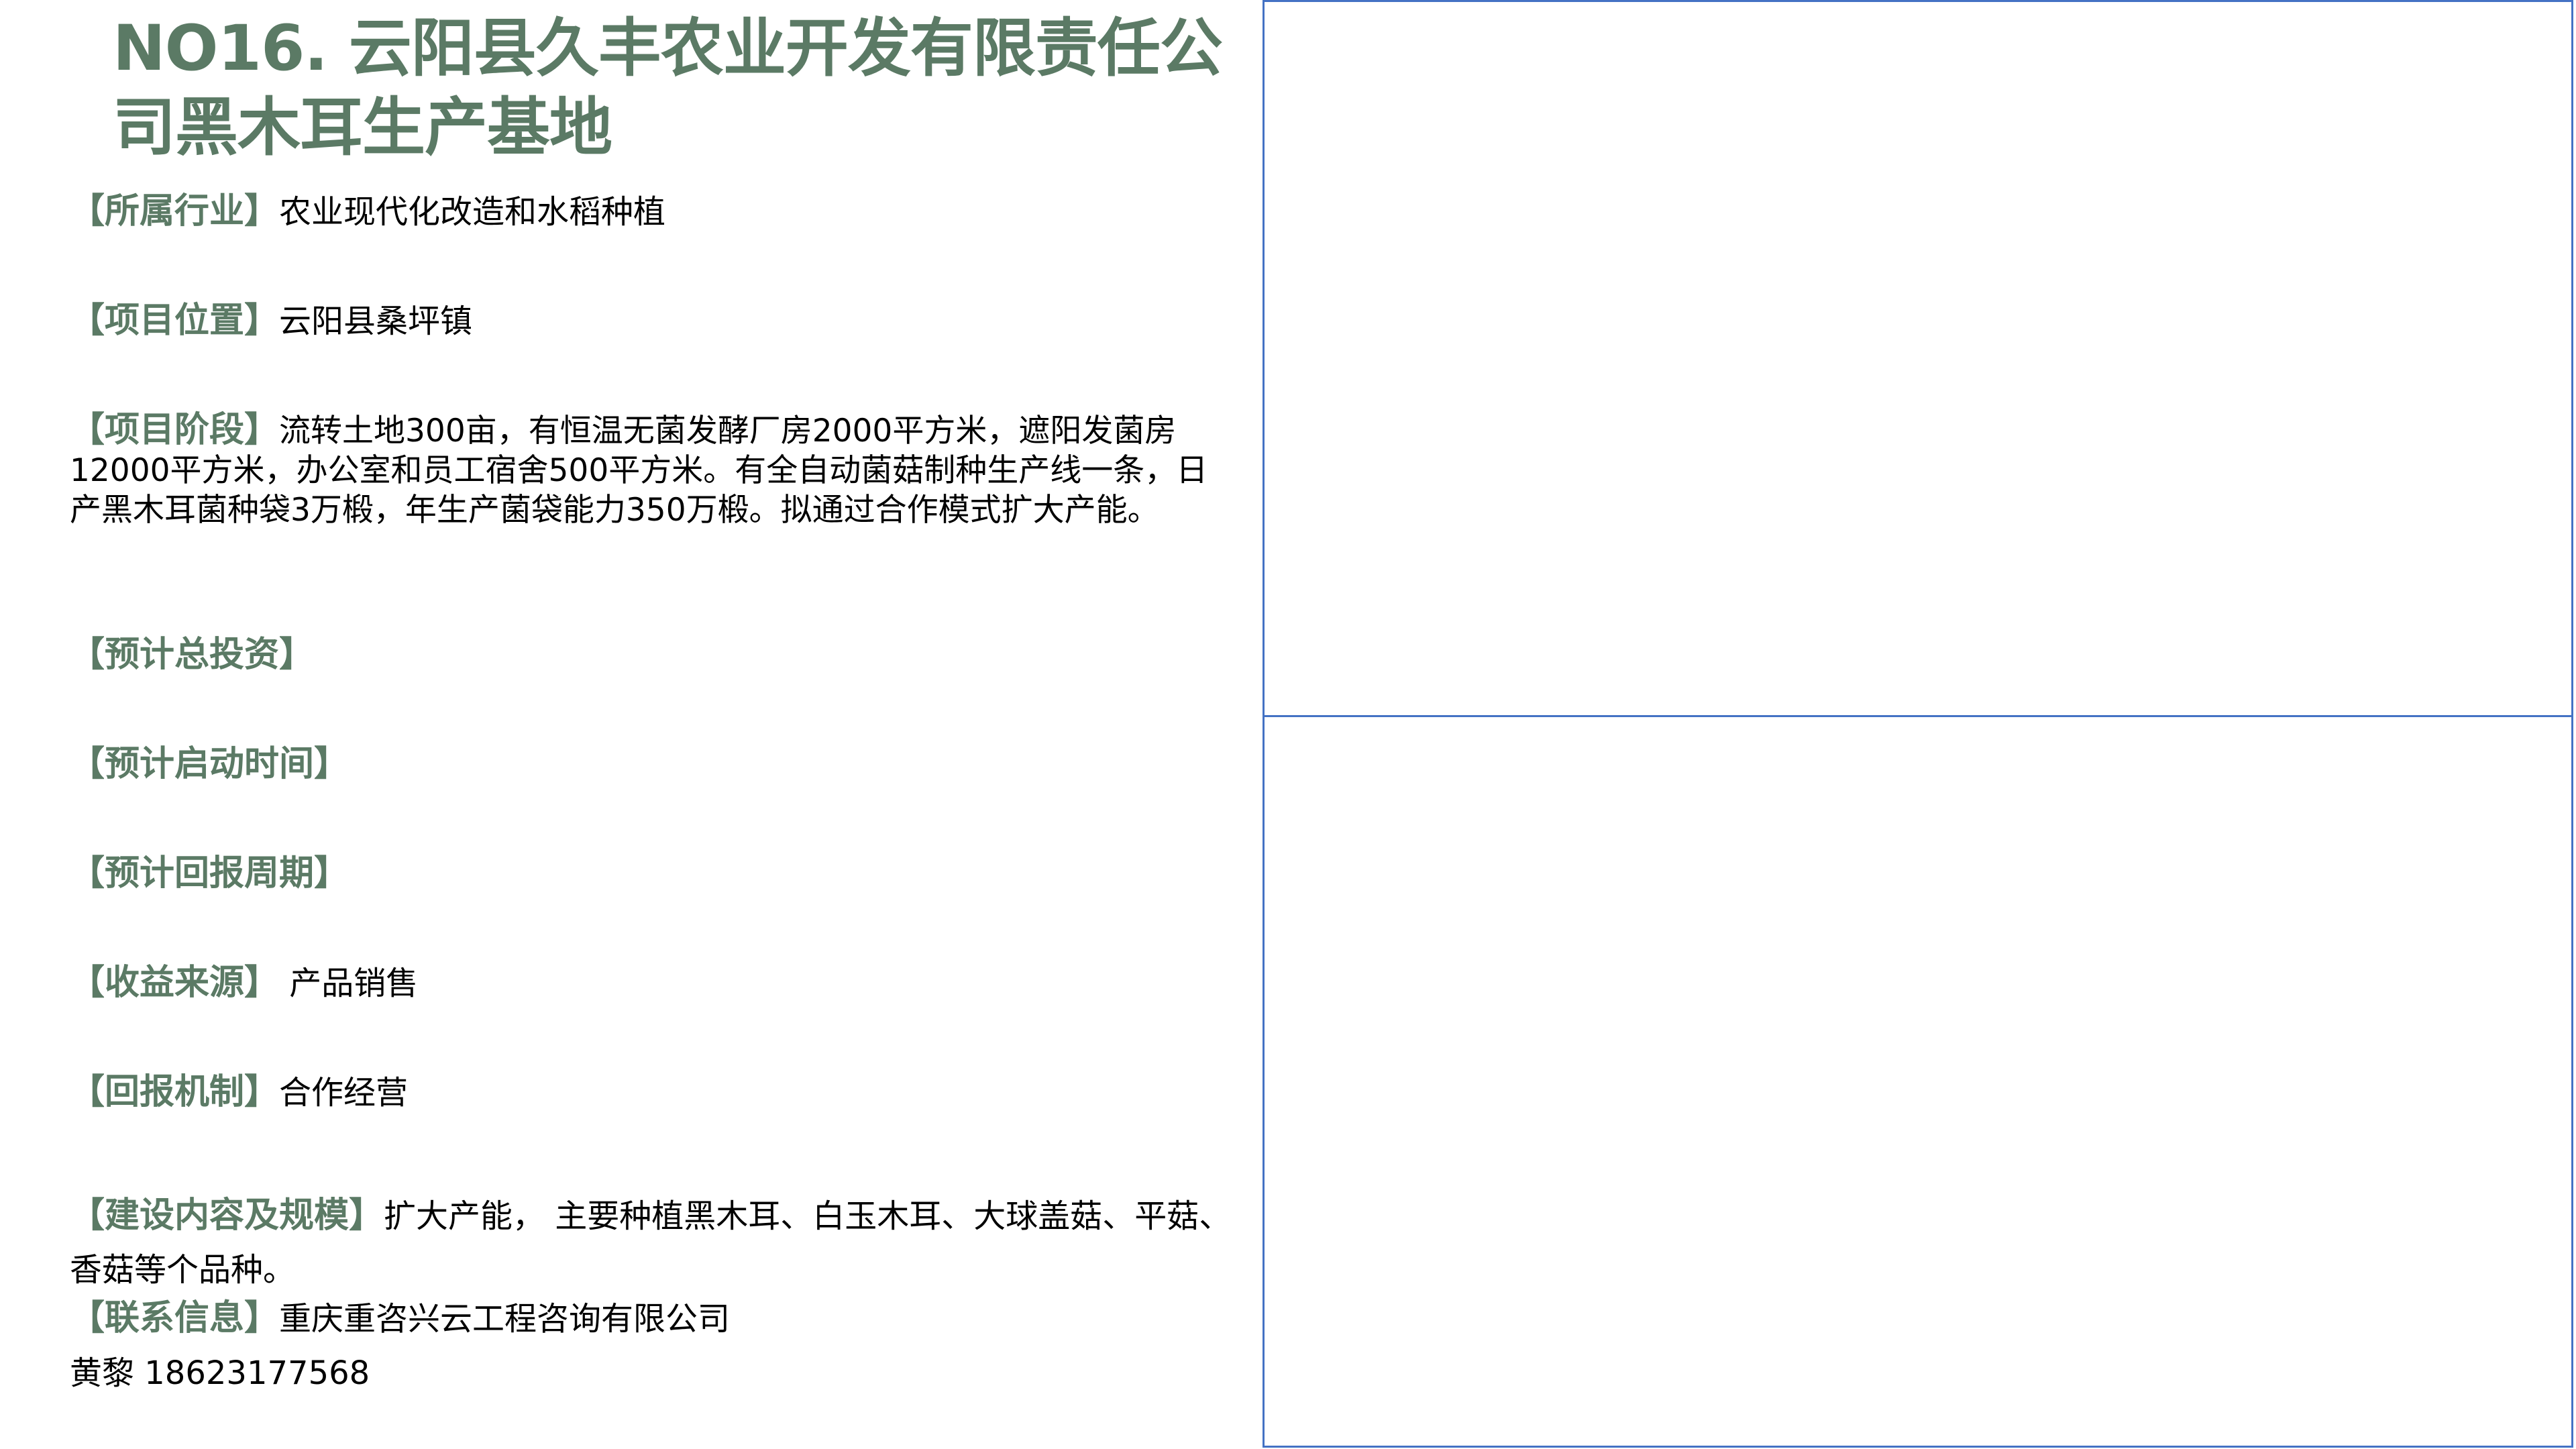 This screenshot has height=1449, width=2576. What do you see at coordinates (653, 321) in the screenshot?
I see `field-location: 【项目位置】云阳县桑坪镇` at bounding box center [653, 321].